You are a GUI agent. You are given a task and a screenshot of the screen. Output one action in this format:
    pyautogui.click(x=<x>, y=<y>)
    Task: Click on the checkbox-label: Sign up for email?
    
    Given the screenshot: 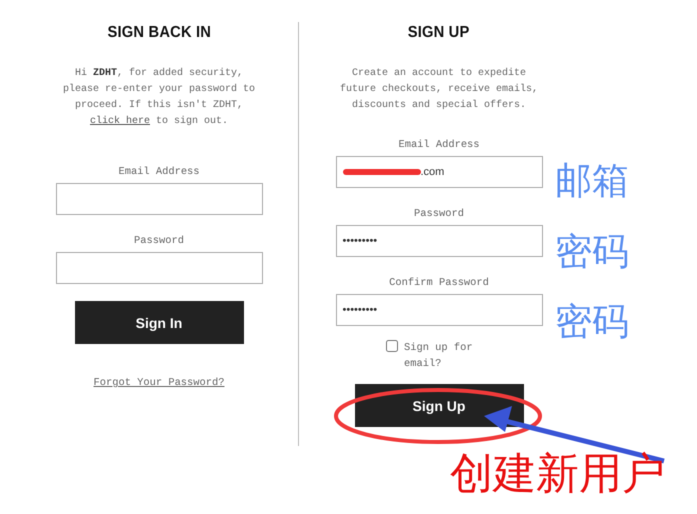 What is the action you would take?
    pyautogui.click(x=439, y=356)
    